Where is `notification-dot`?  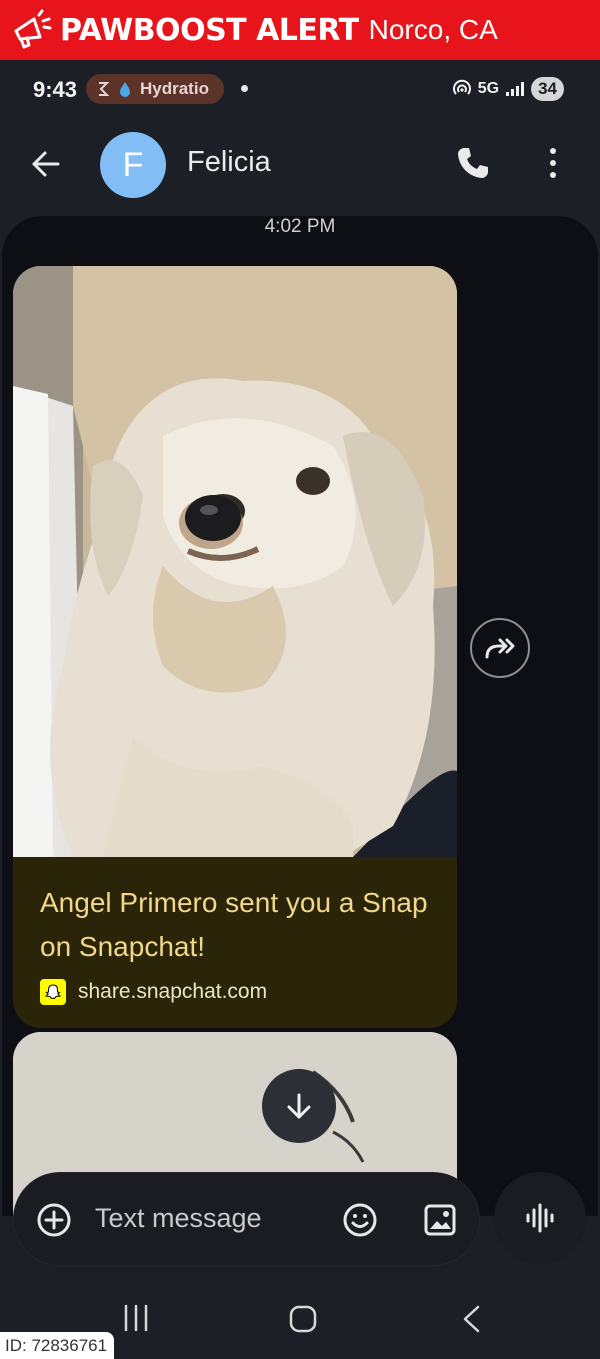 notification-dot is located at coordinates (244, 88).